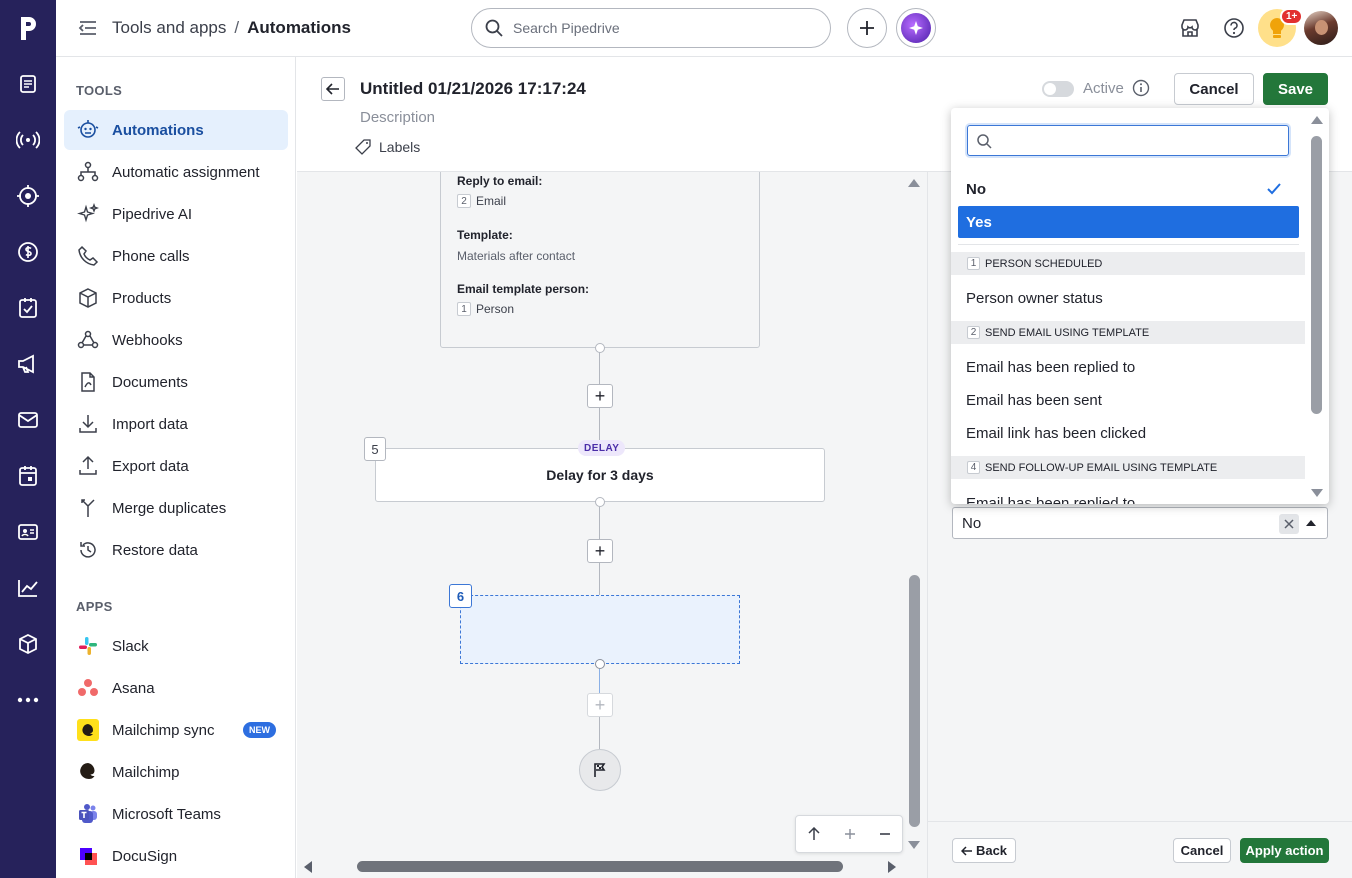  Describe the element at coordinates (1051, 367) in the screenshot. I see `option-label: Email has been replied to` at that location.